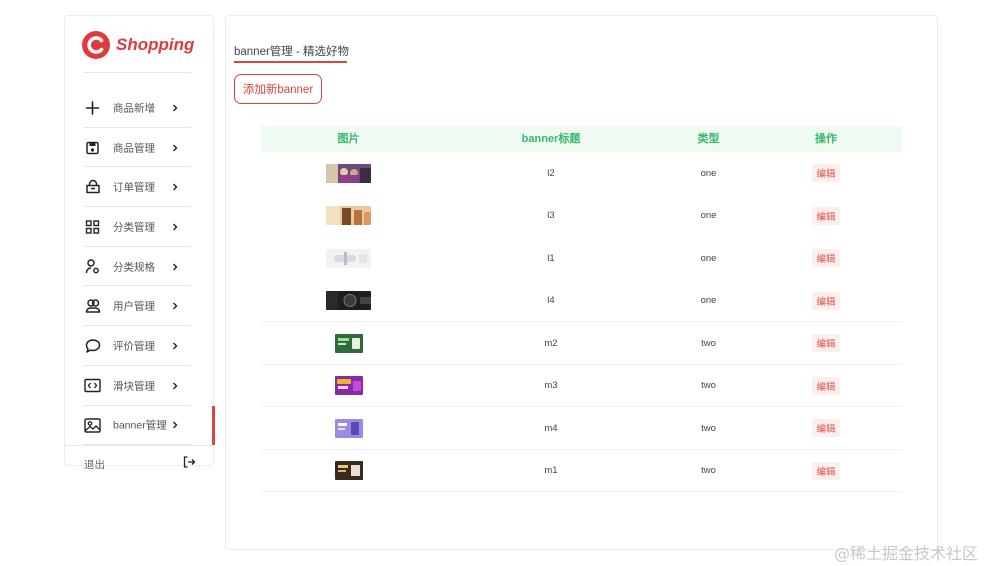  What do you see at coordinates (92, 306) in the screenshot?
I see `users-icon` at bounding box center [92, 306].